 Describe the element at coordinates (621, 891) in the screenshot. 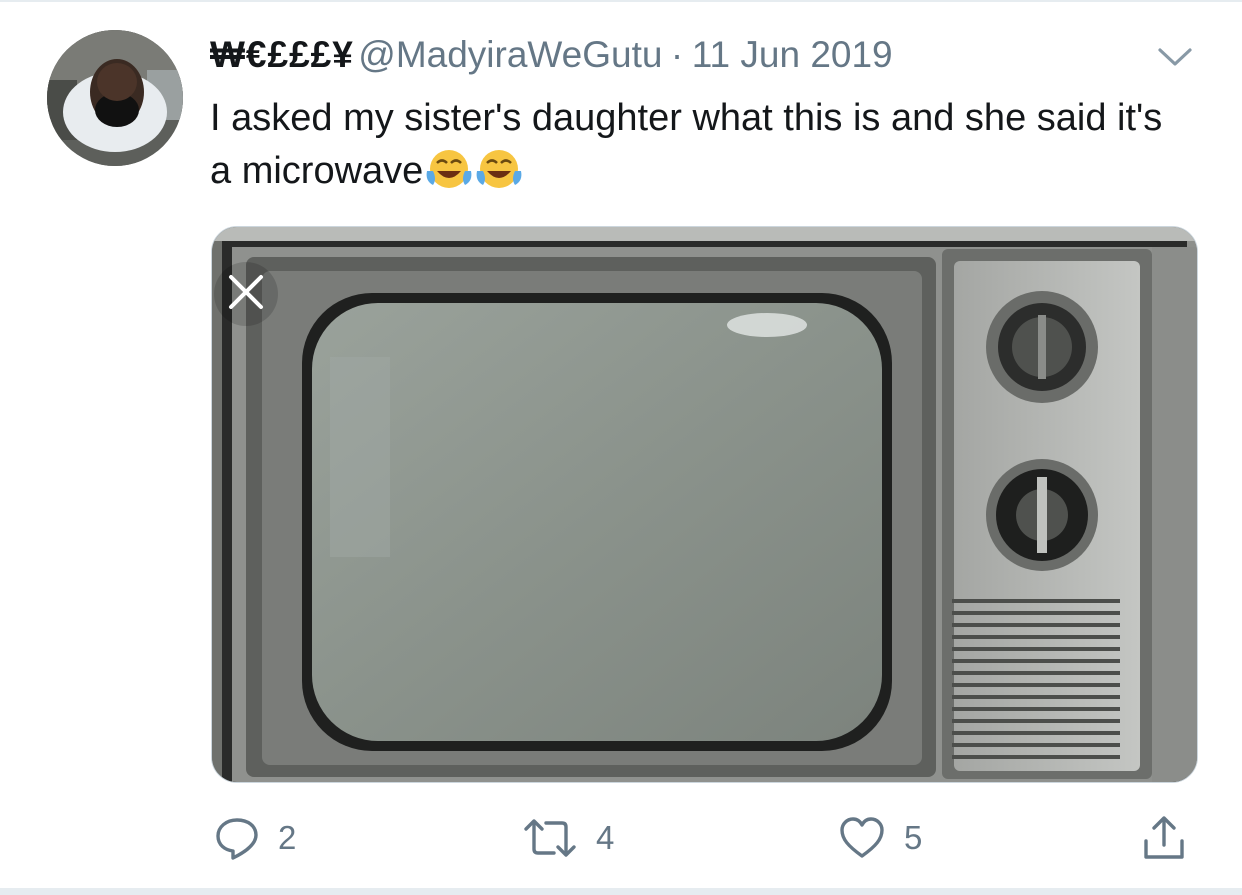

I see `bottom-divider` at that location.